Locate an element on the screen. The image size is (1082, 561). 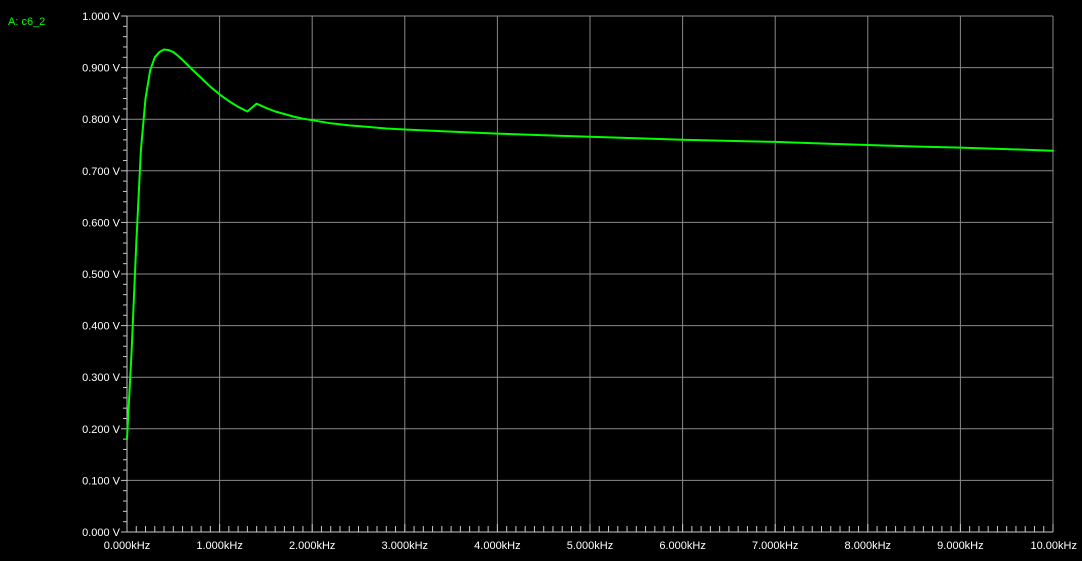
x-tick-label: 9.000kHz is located at coordinates (960, 546).